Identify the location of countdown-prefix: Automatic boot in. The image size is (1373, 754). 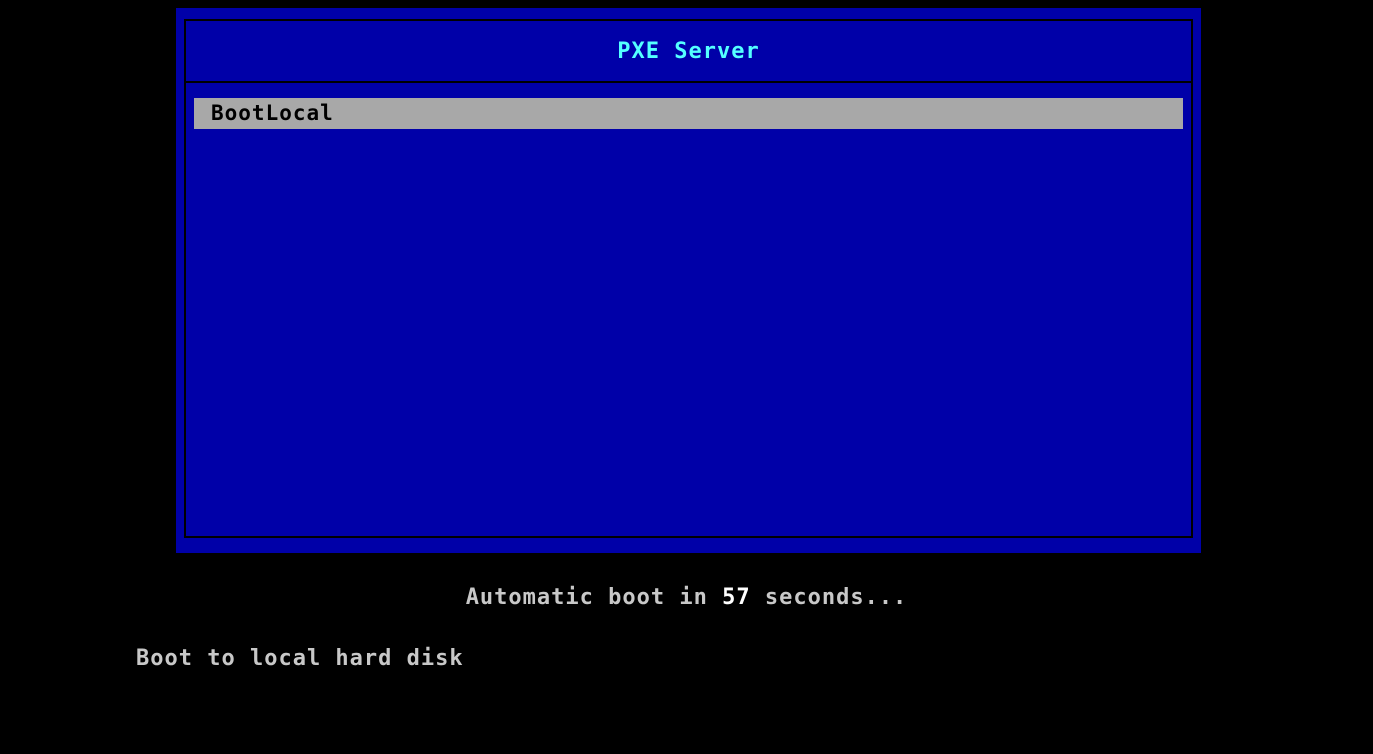
(594, 597).